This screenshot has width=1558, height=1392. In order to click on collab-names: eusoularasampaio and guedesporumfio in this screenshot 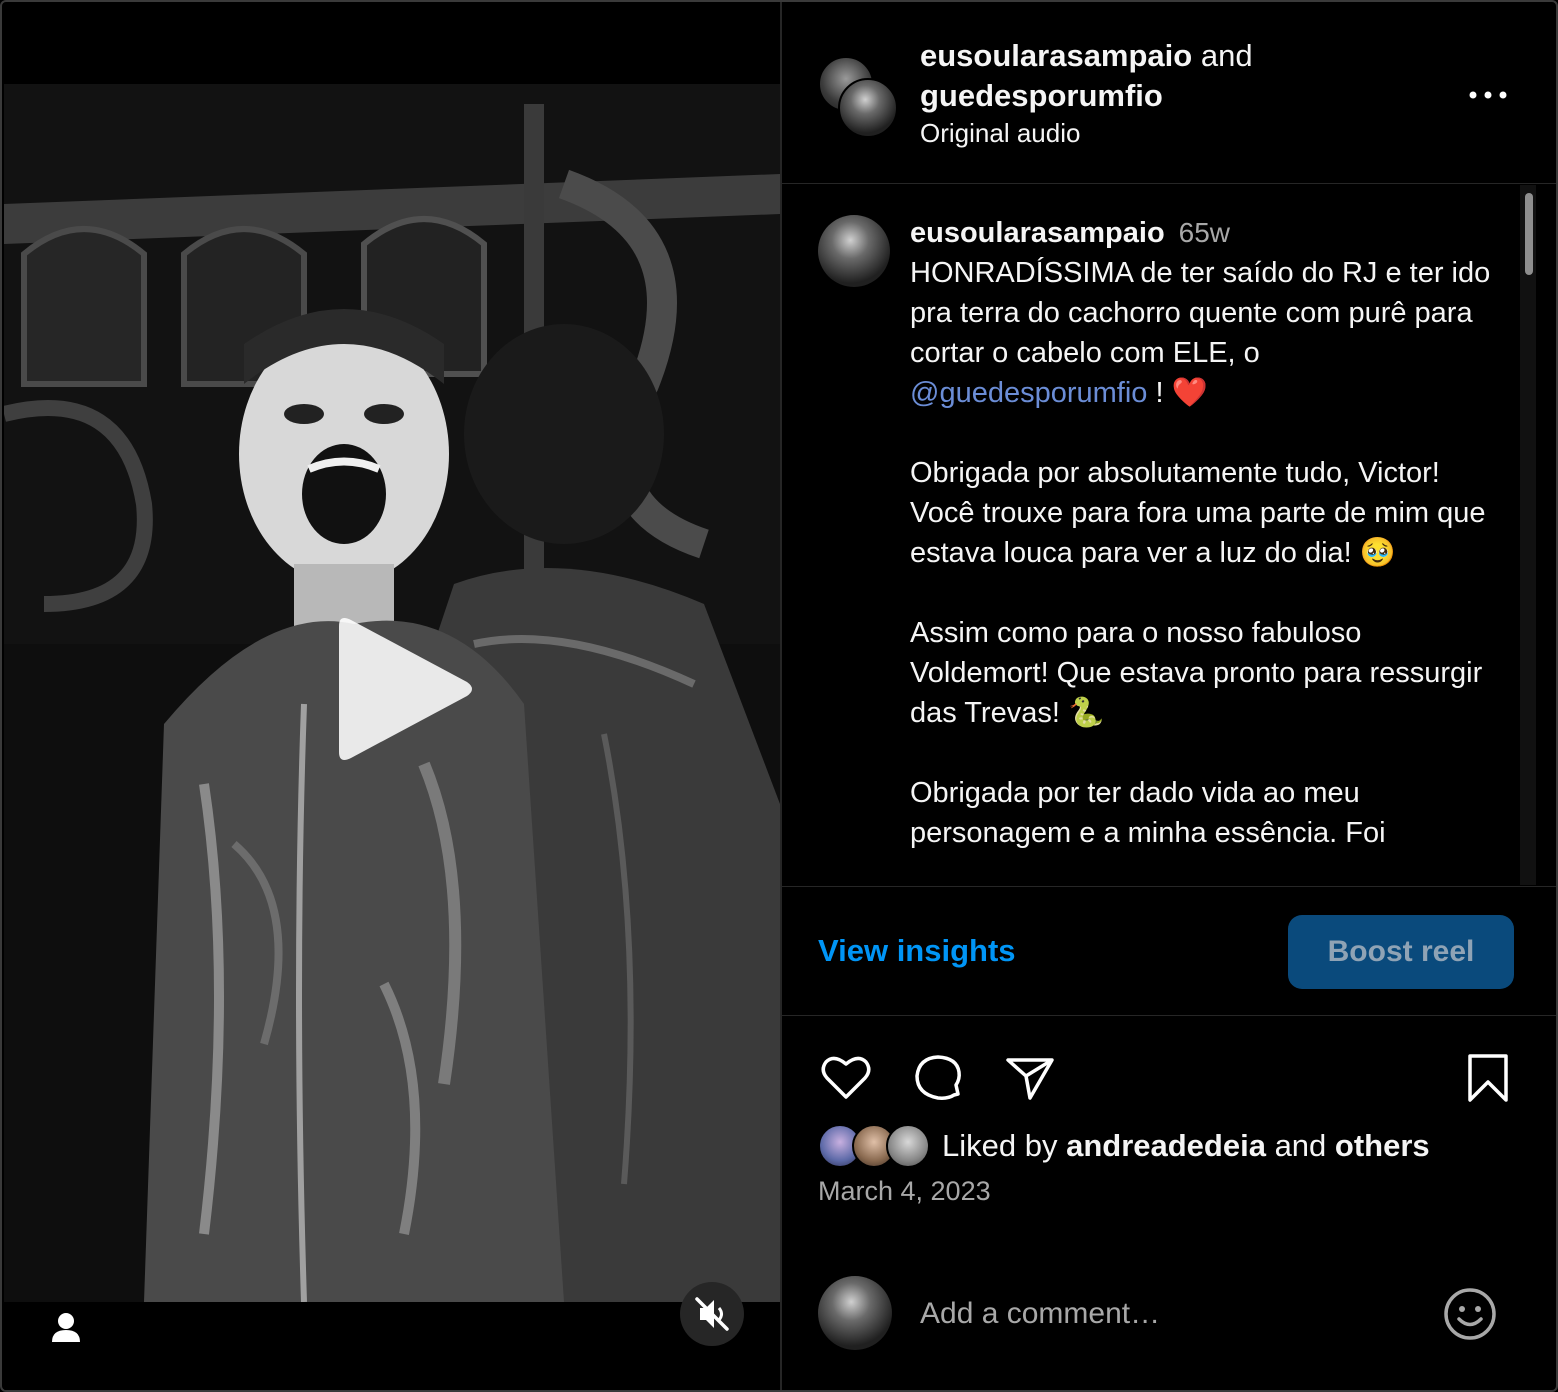, I will do `click(1086, 76)`.